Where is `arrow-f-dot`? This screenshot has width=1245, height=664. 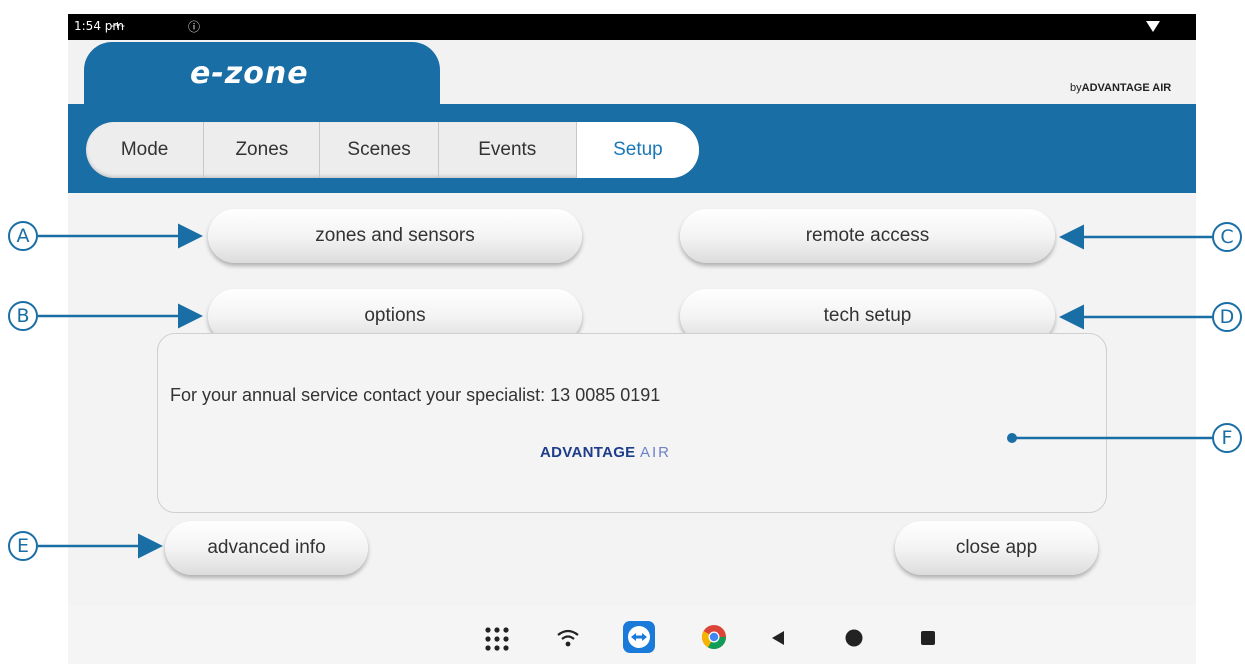
arrow-f-dot is located at coordinates (1012, 438).